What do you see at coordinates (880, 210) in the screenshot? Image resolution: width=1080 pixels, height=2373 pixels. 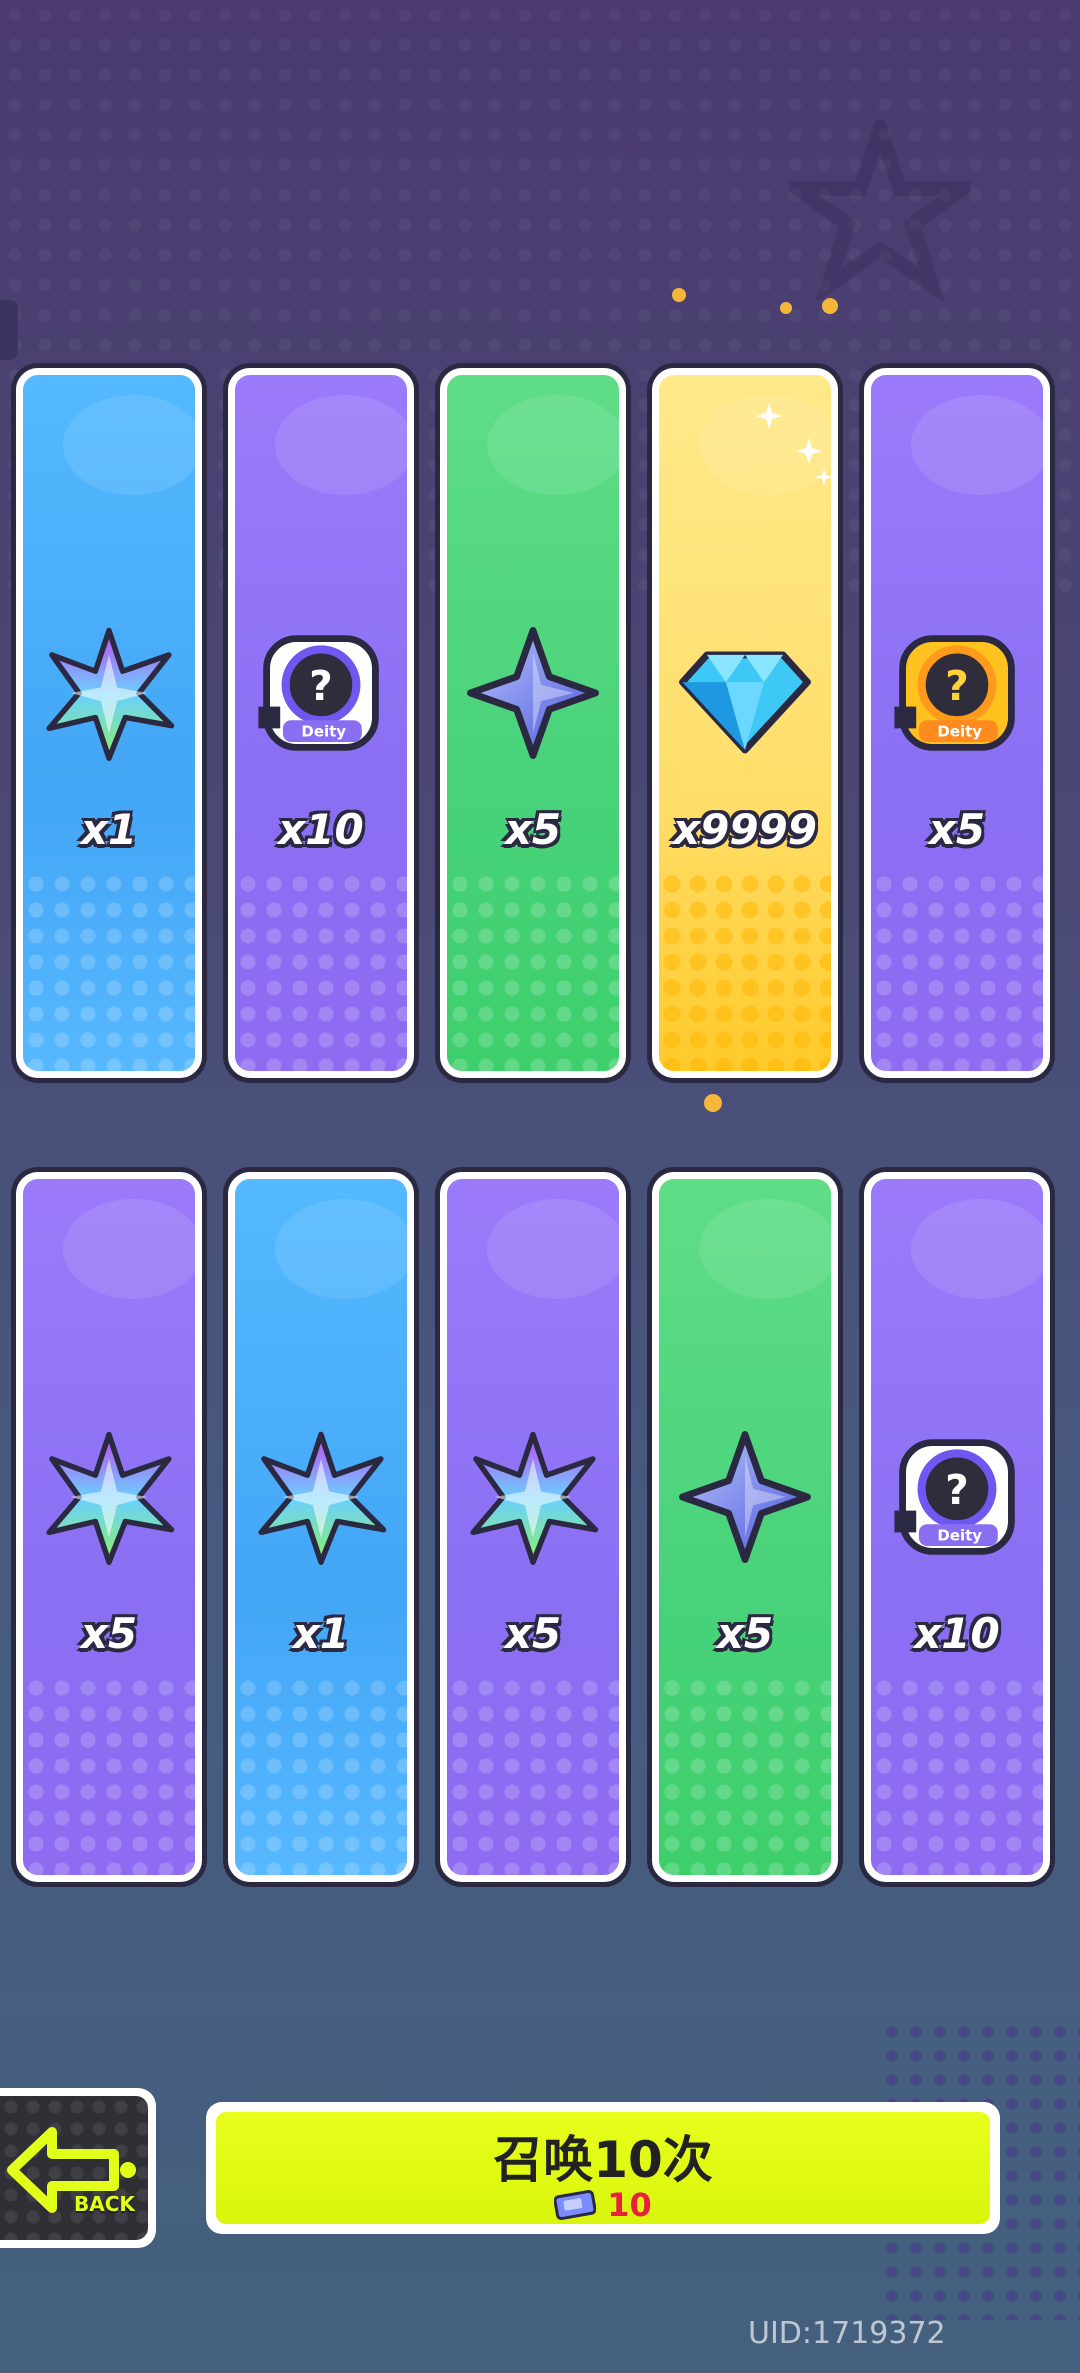 I see `star-decoration-icon` at bounding box center [880, 210].